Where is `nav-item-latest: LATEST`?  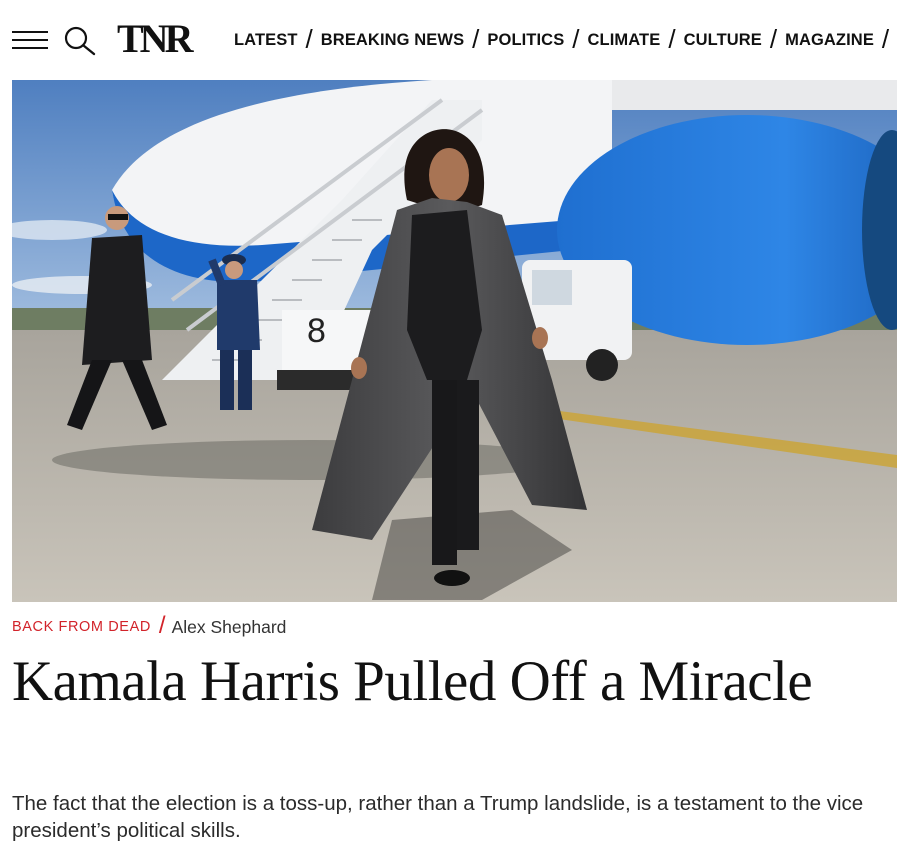 nav-item-latest: LATEST is located at coordinates (266, 40).